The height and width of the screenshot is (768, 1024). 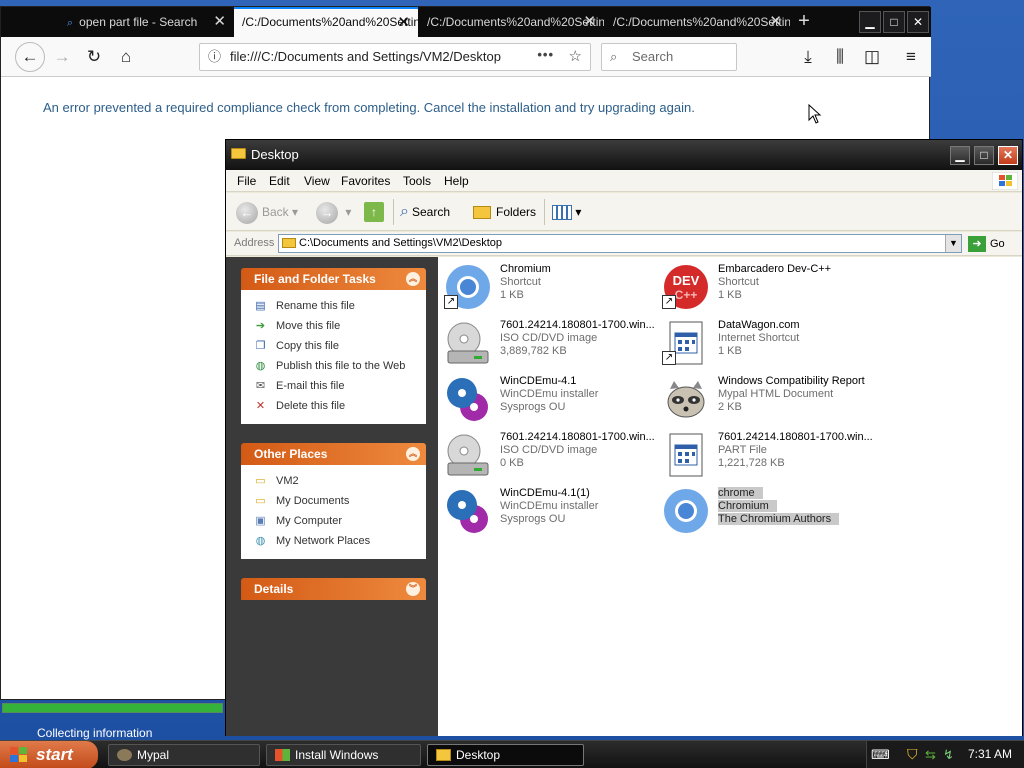 What do you see at coordinates (504, 212) in the screenshot?
I see `folders-button: Folders` at bounding box center [504, 212].